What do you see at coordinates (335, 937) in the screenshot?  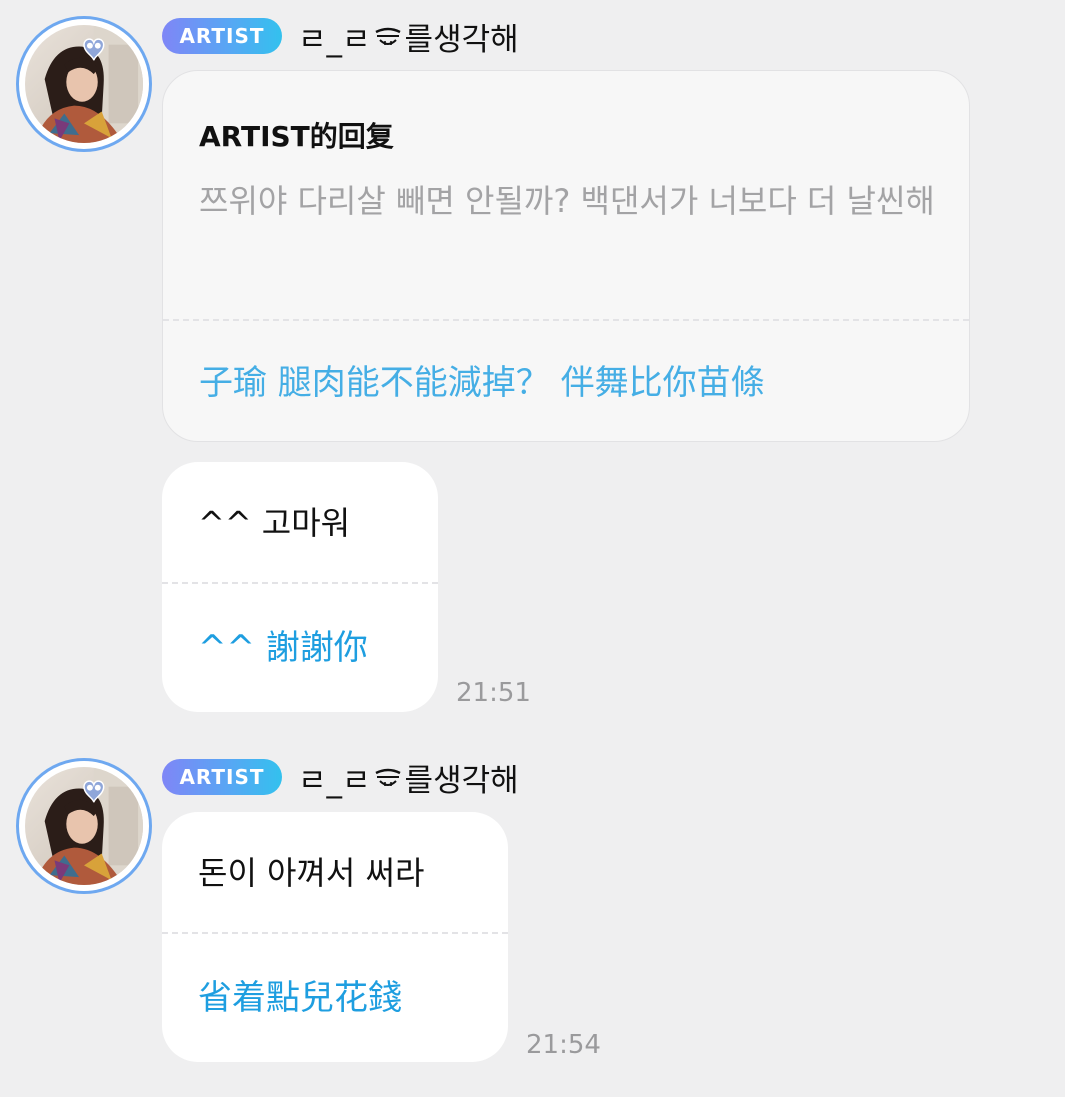 I see `message-bubble: 돈이 아껴서 써라 省着點兒花錢` at bounding box center [335, 937].